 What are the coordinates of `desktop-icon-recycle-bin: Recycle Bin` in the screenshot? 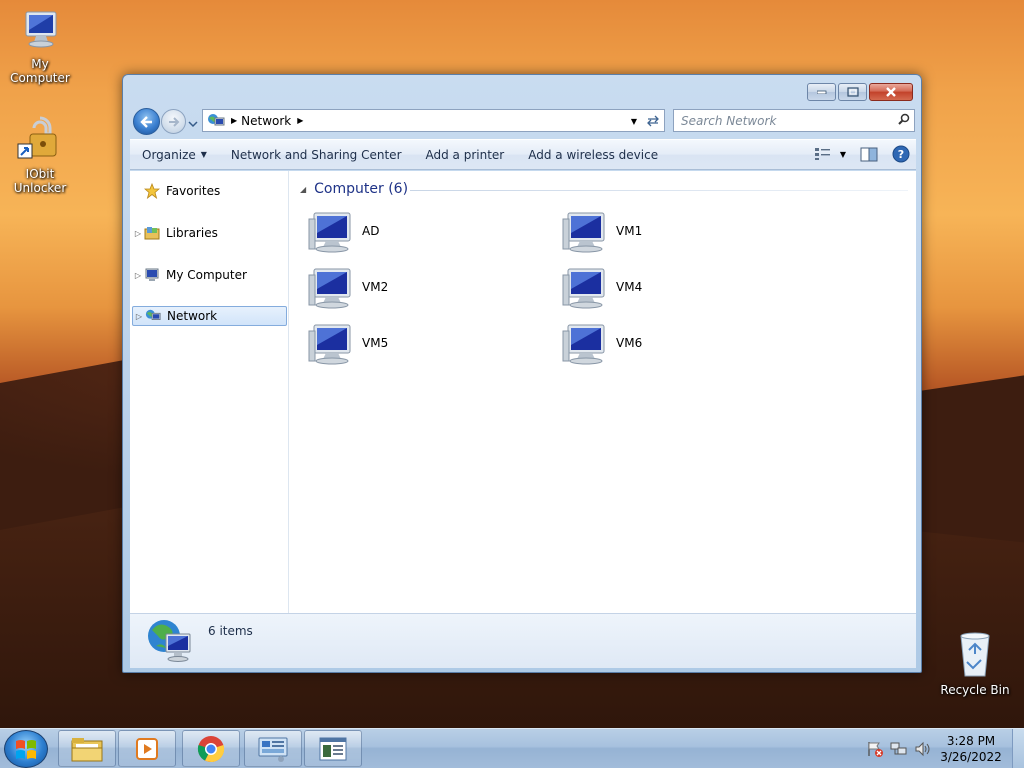 It's located at (975, 663).